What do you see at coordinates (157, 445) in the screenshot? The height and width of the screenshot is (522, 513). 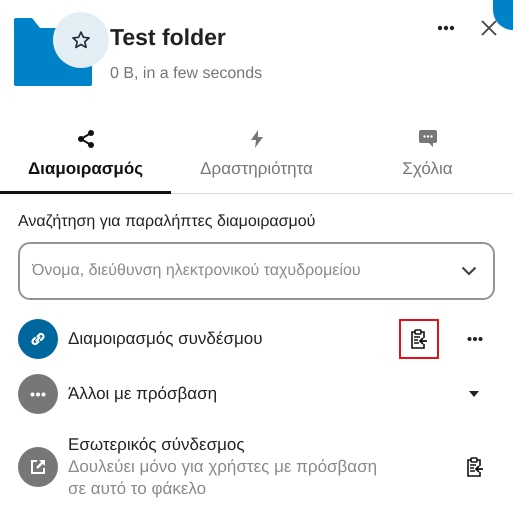 I see `entry-title: Εσωτερικός σύνδεσμος` at bounding box center [157, 445].